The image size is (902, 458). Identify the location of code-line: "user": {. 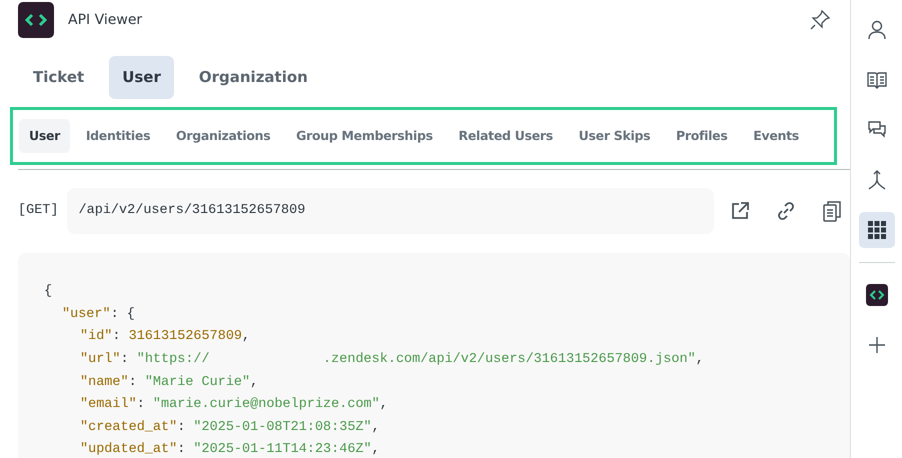
(98, 315).